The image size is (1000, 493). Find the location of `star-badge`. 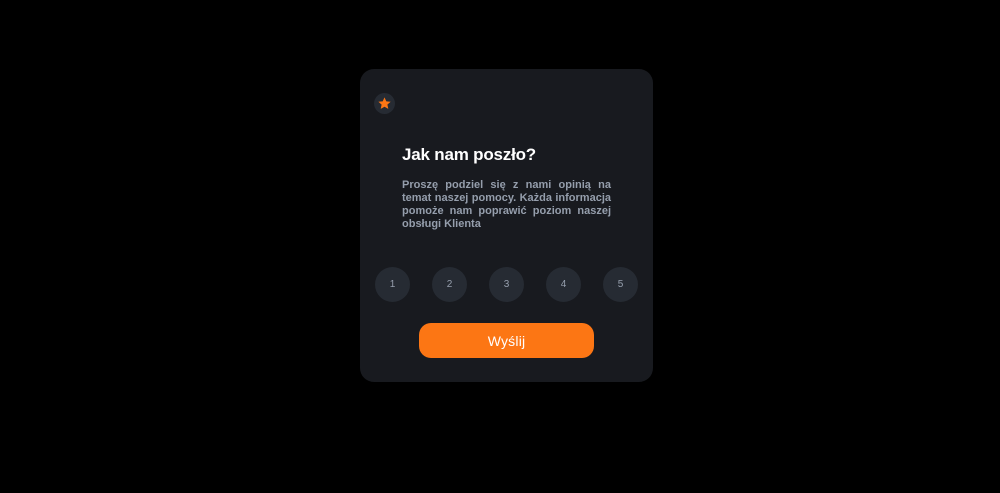

star-badge is located at coordinates (384, 103).